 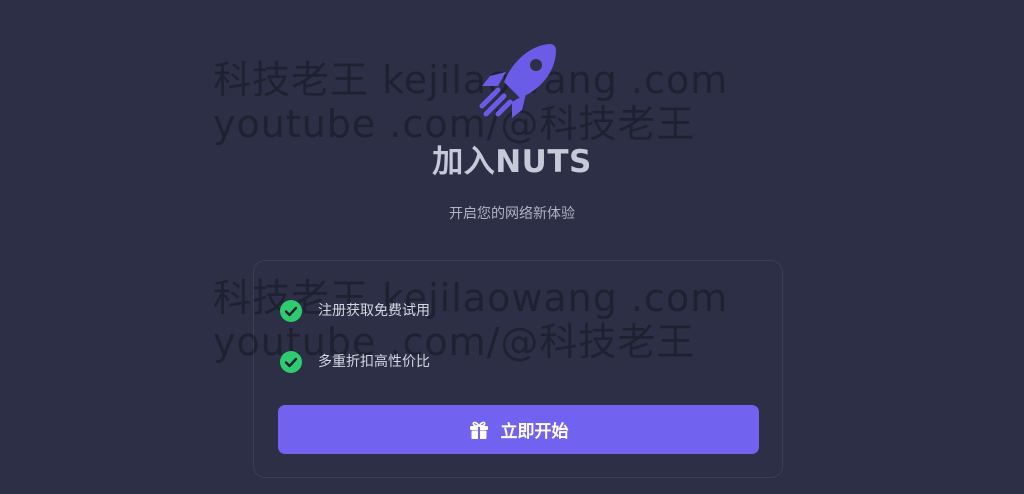 I want to click on page-title: 加入NUTS, so click(x=512, y=162).